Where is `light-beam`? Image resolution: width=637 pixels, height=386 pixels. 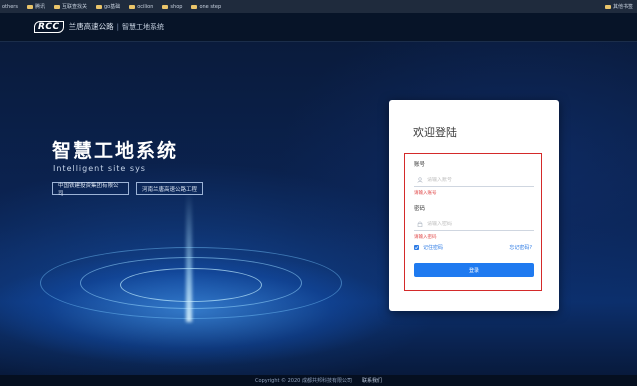
light-beam is located at coordinates (189, 257).